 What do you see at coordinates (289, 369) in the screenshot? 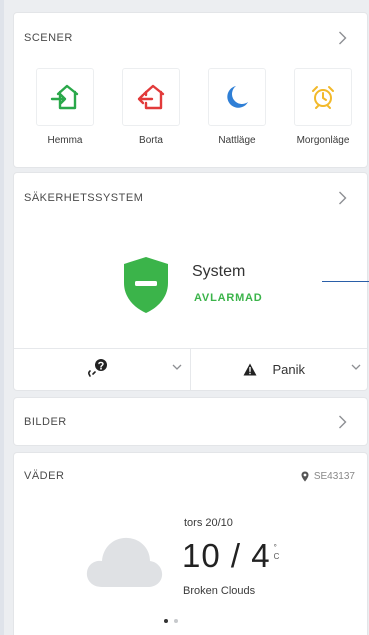
I see `panic-label: Panik` at bounding box center [289, 369].